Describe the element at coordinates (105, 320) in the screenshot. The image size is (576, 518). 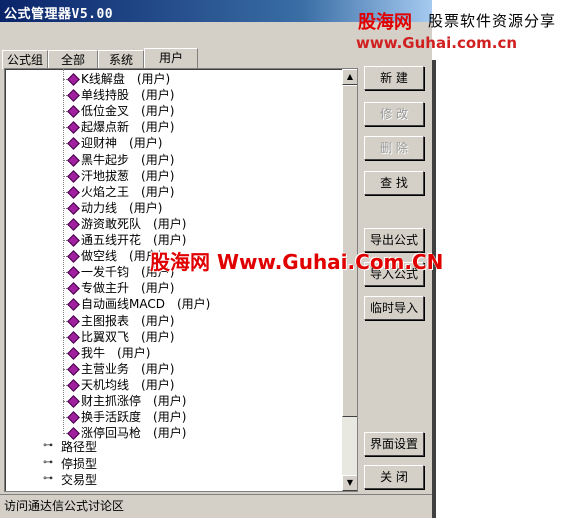
I see `formula-name: 主图报表` at that location.